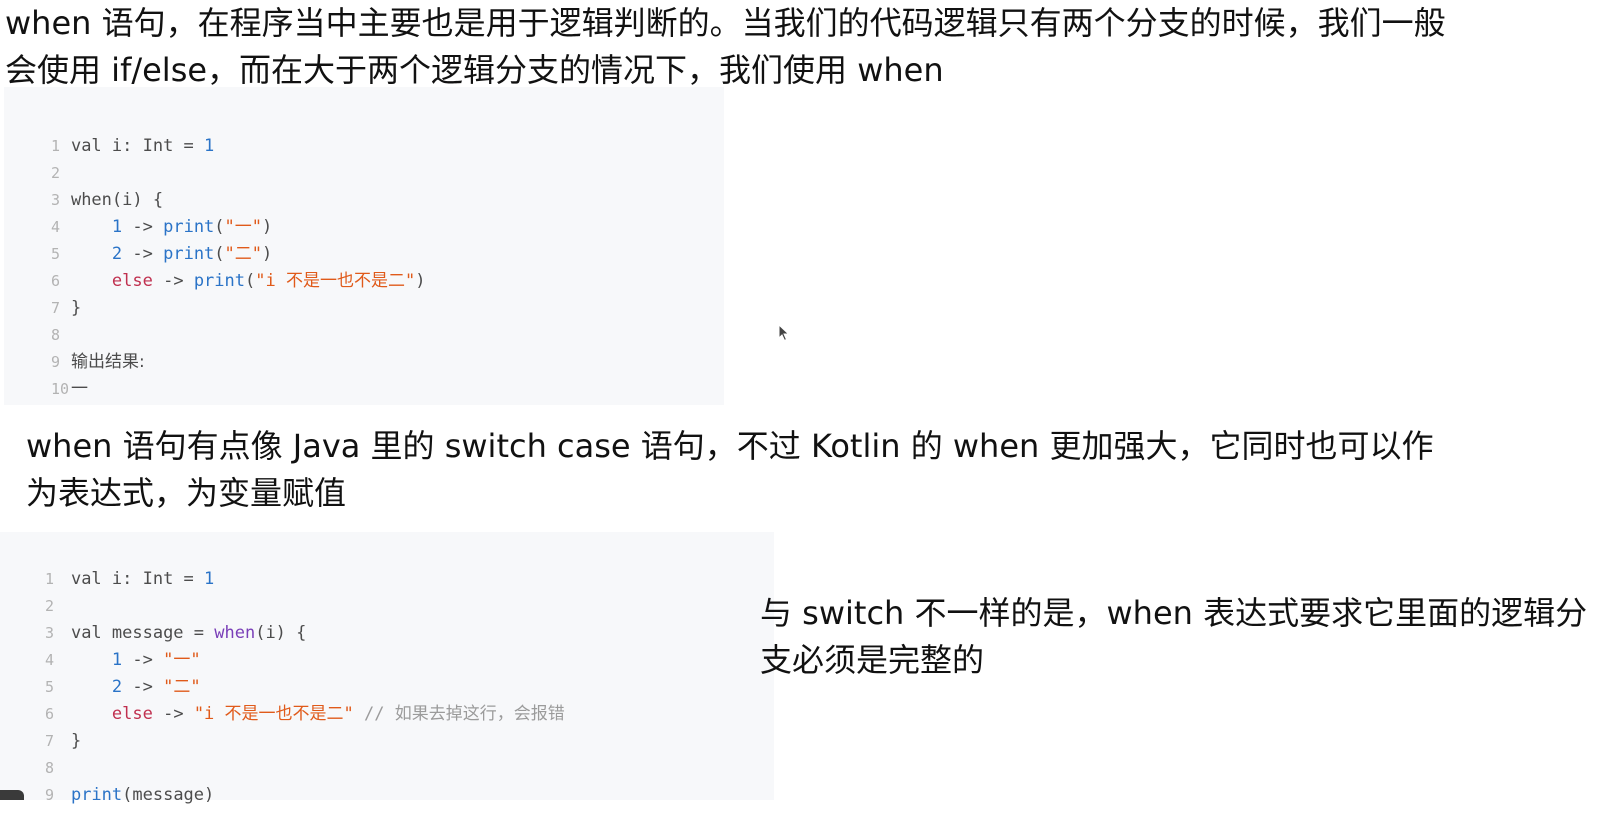  What do you see at coordinates (186, 493) in the screenshot?
I see `mid-line-2: 为表达式，为变量赋值` at bounding box center [186, 493].